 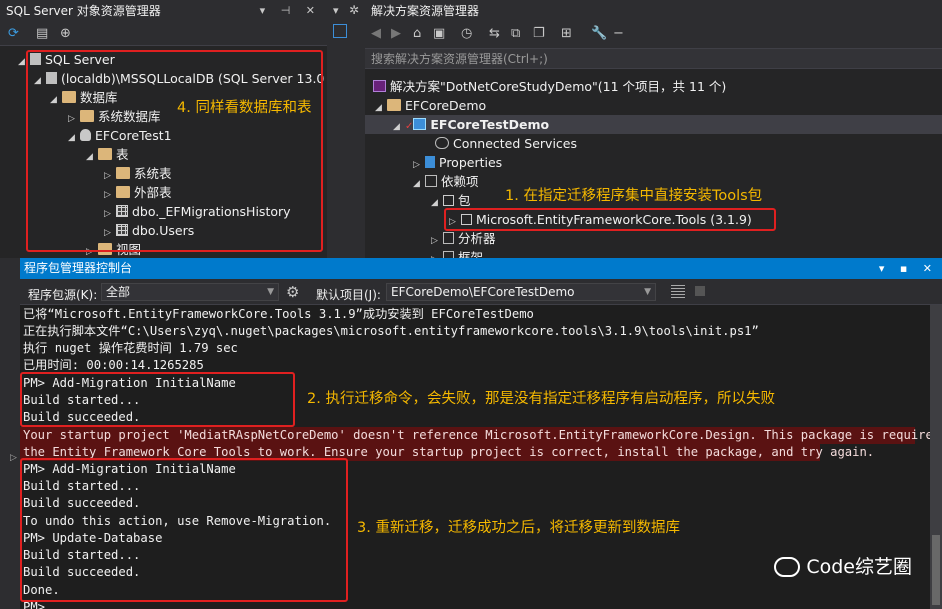 What do you see at coordinates (10, 433) in the screenshot?
I see `left-gutter: ▷` at bounding box center [10, 433].